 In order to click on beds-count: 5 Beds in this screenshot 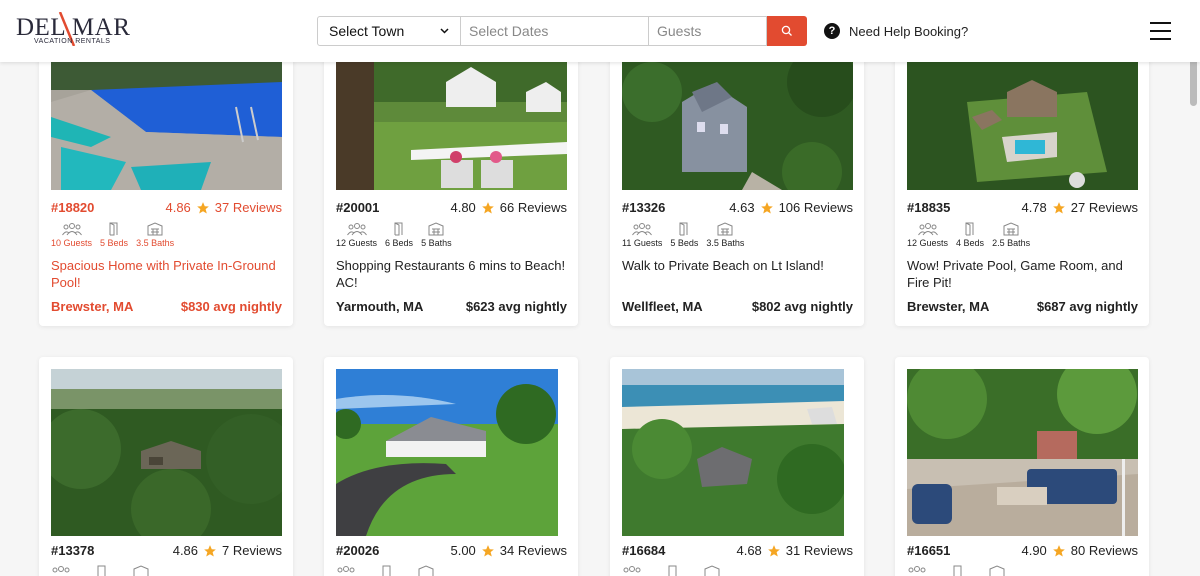, I will do `click(114, 243)`.